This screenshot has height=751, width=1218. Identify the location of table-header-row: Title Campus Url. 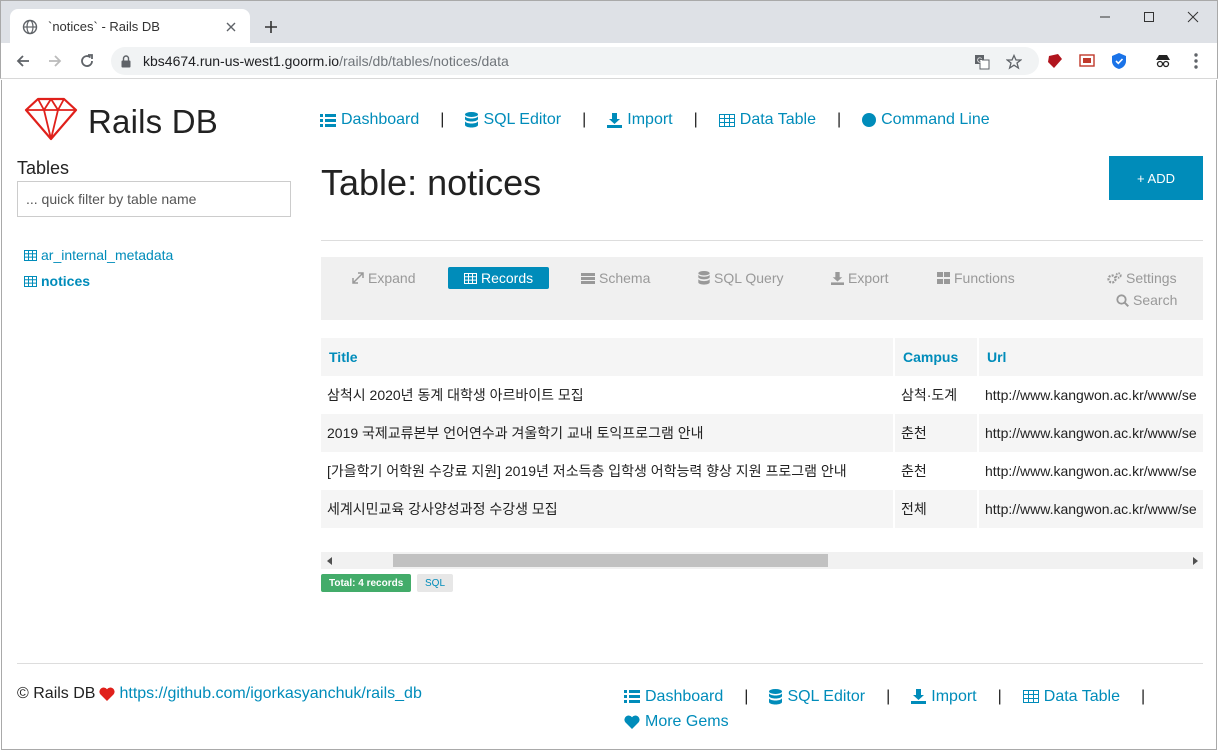
(762, 357).